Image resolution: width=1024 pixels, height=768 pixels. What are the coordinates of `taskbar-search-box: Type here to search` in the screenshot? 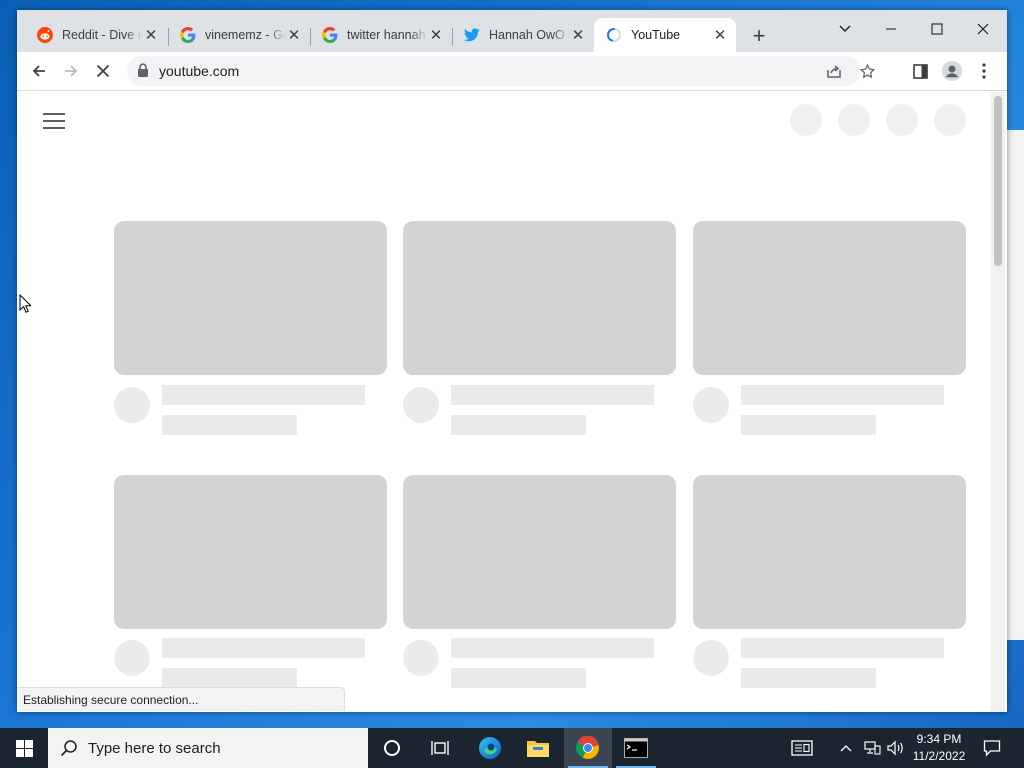 It's located at (208, 748).